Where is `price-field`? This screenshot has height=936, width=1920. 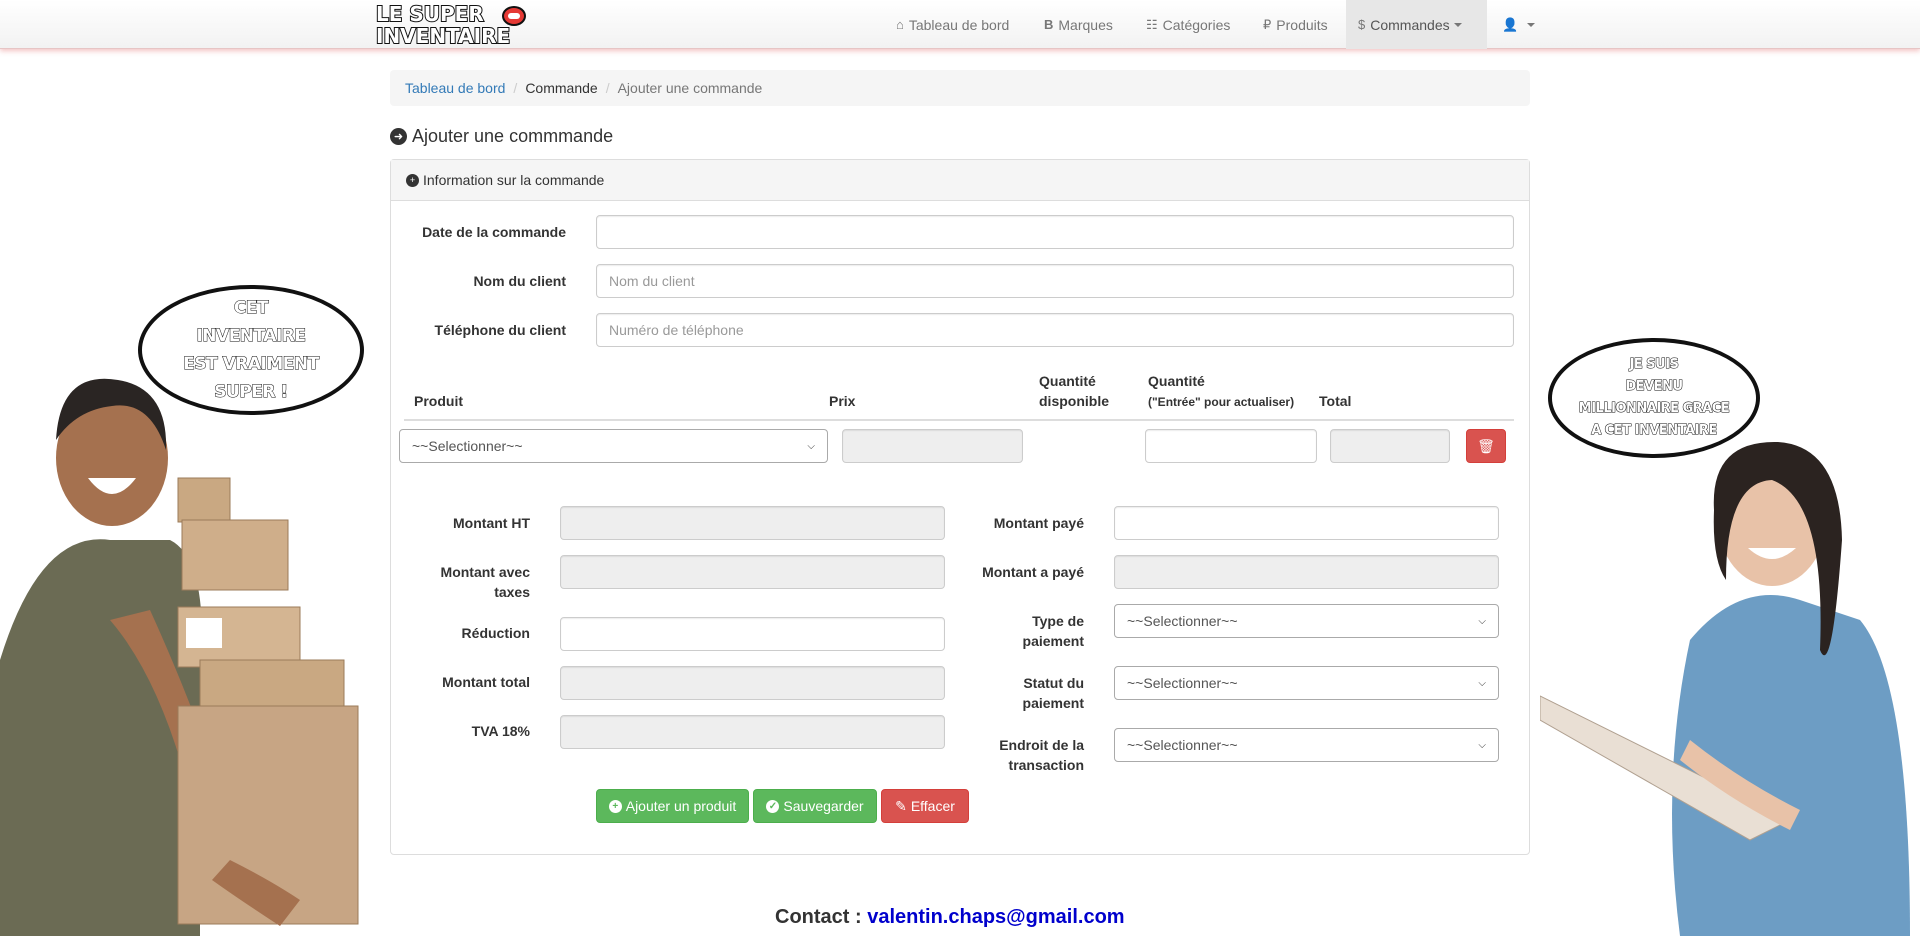 price-field is located at coordinates (932, 446).